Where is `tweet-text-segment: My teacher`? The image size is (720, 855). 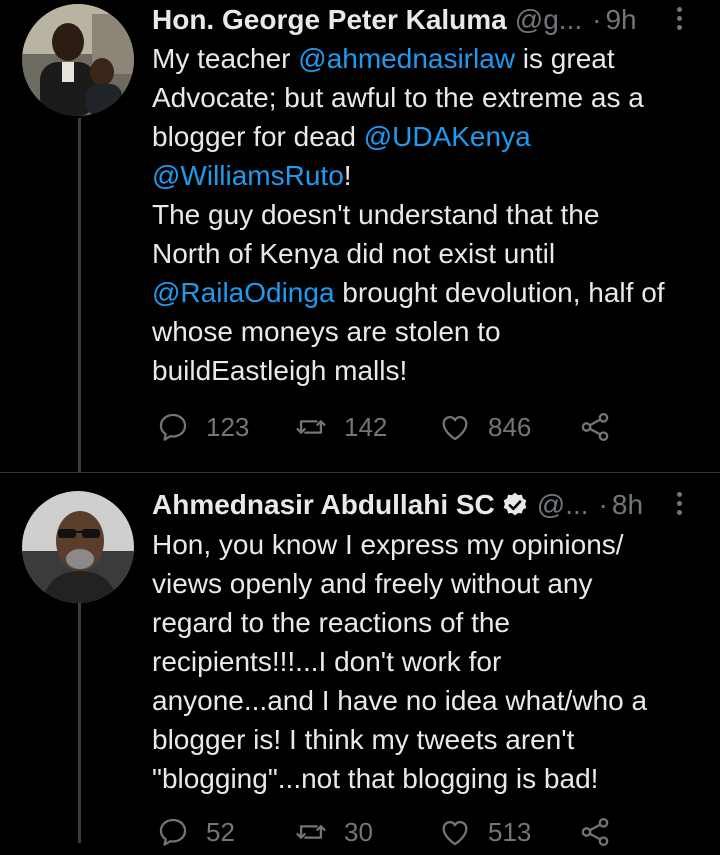 tweet-text-segment: My teacher is located at coordinates (225, 58).